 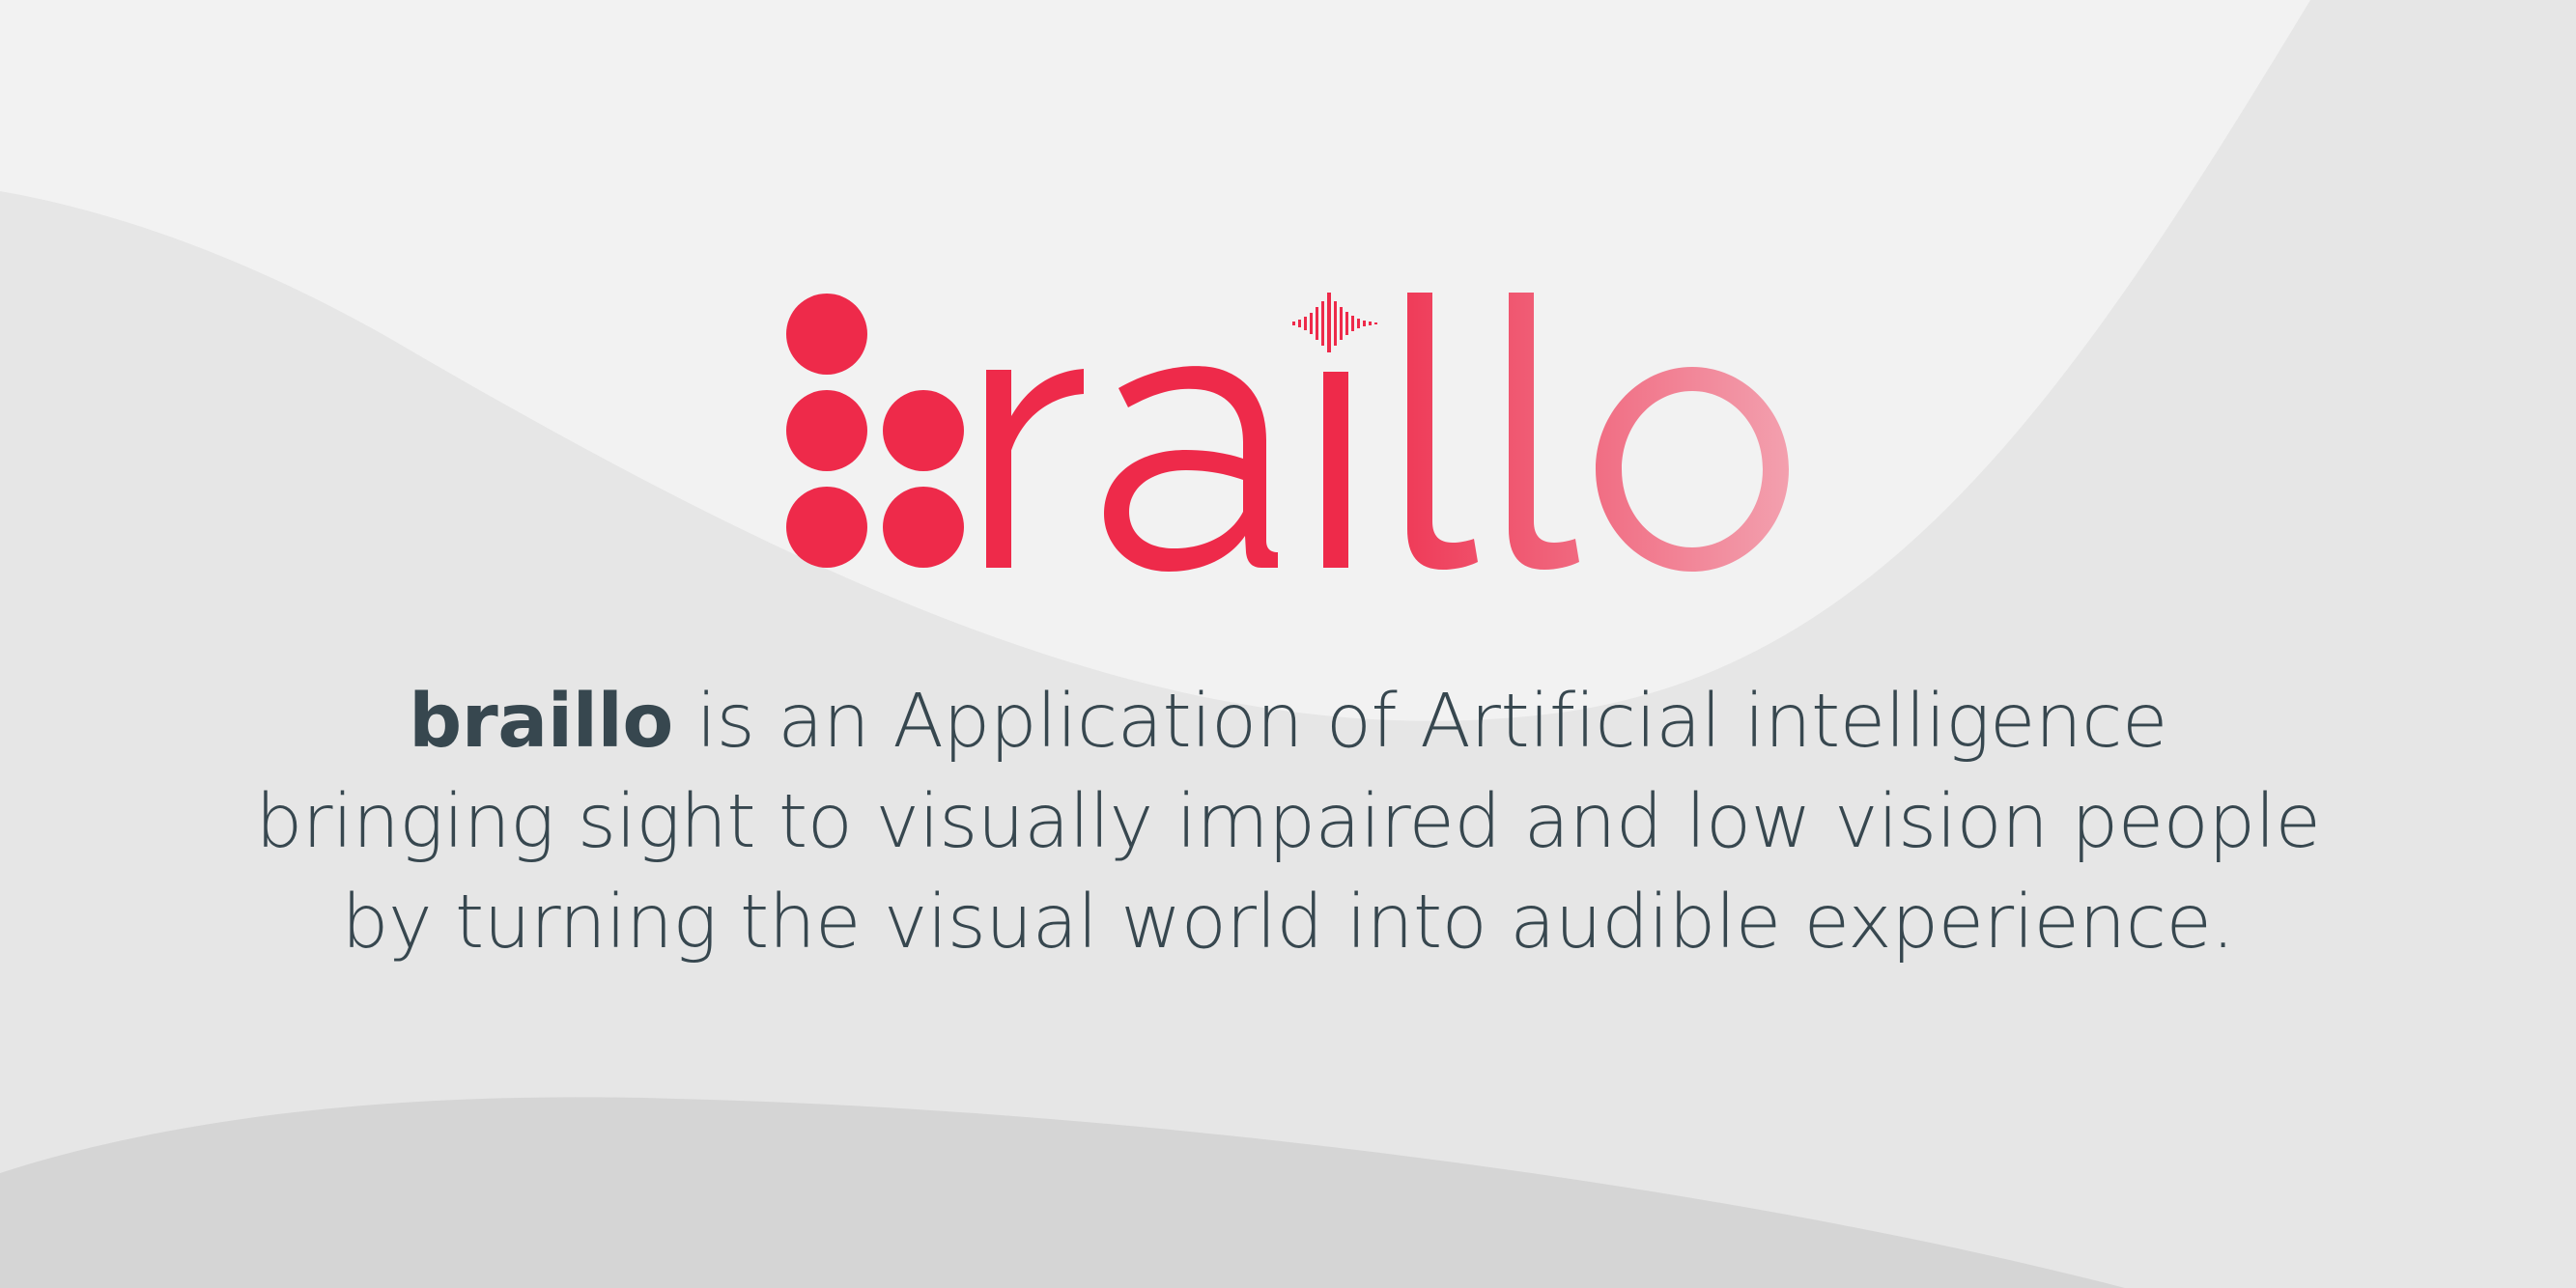 What do you see at coordinates (1334, 323) in the screenshot?
I see `sound-wave-icon` at bounding box center [1334, 323].